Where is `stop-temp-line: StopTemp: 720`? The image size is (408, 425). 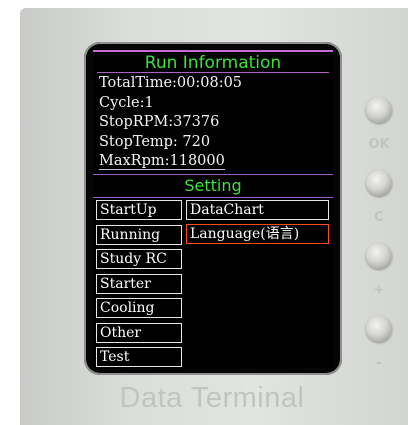 stop-temp-line: StopTemp: 720 is located at coordinates (155, 141).